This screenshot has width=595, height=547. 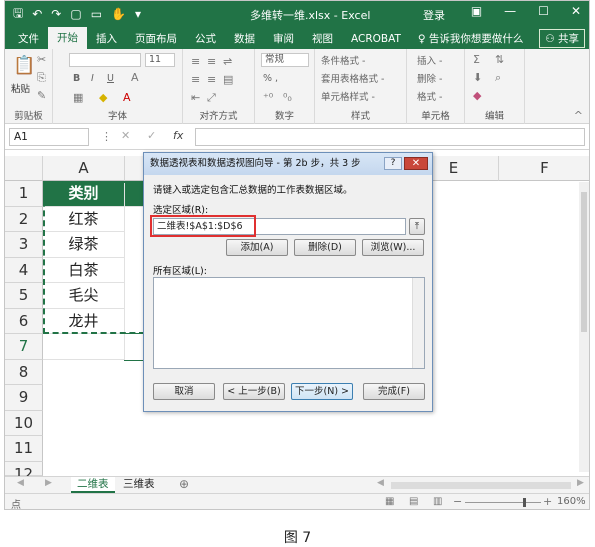 I want to click on cell-a3: 绿茶, so click(x=84, y=245).